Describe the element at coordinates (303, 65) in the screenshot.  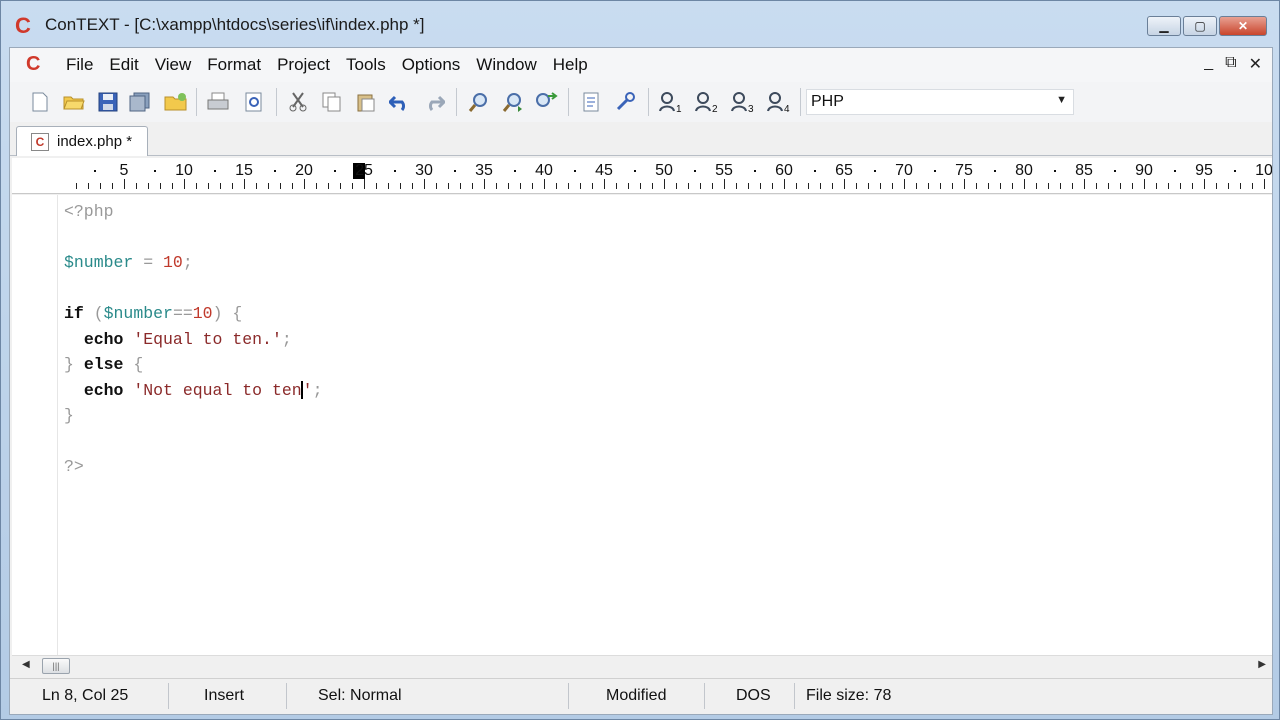
I see `menu-project: Project` at that location.